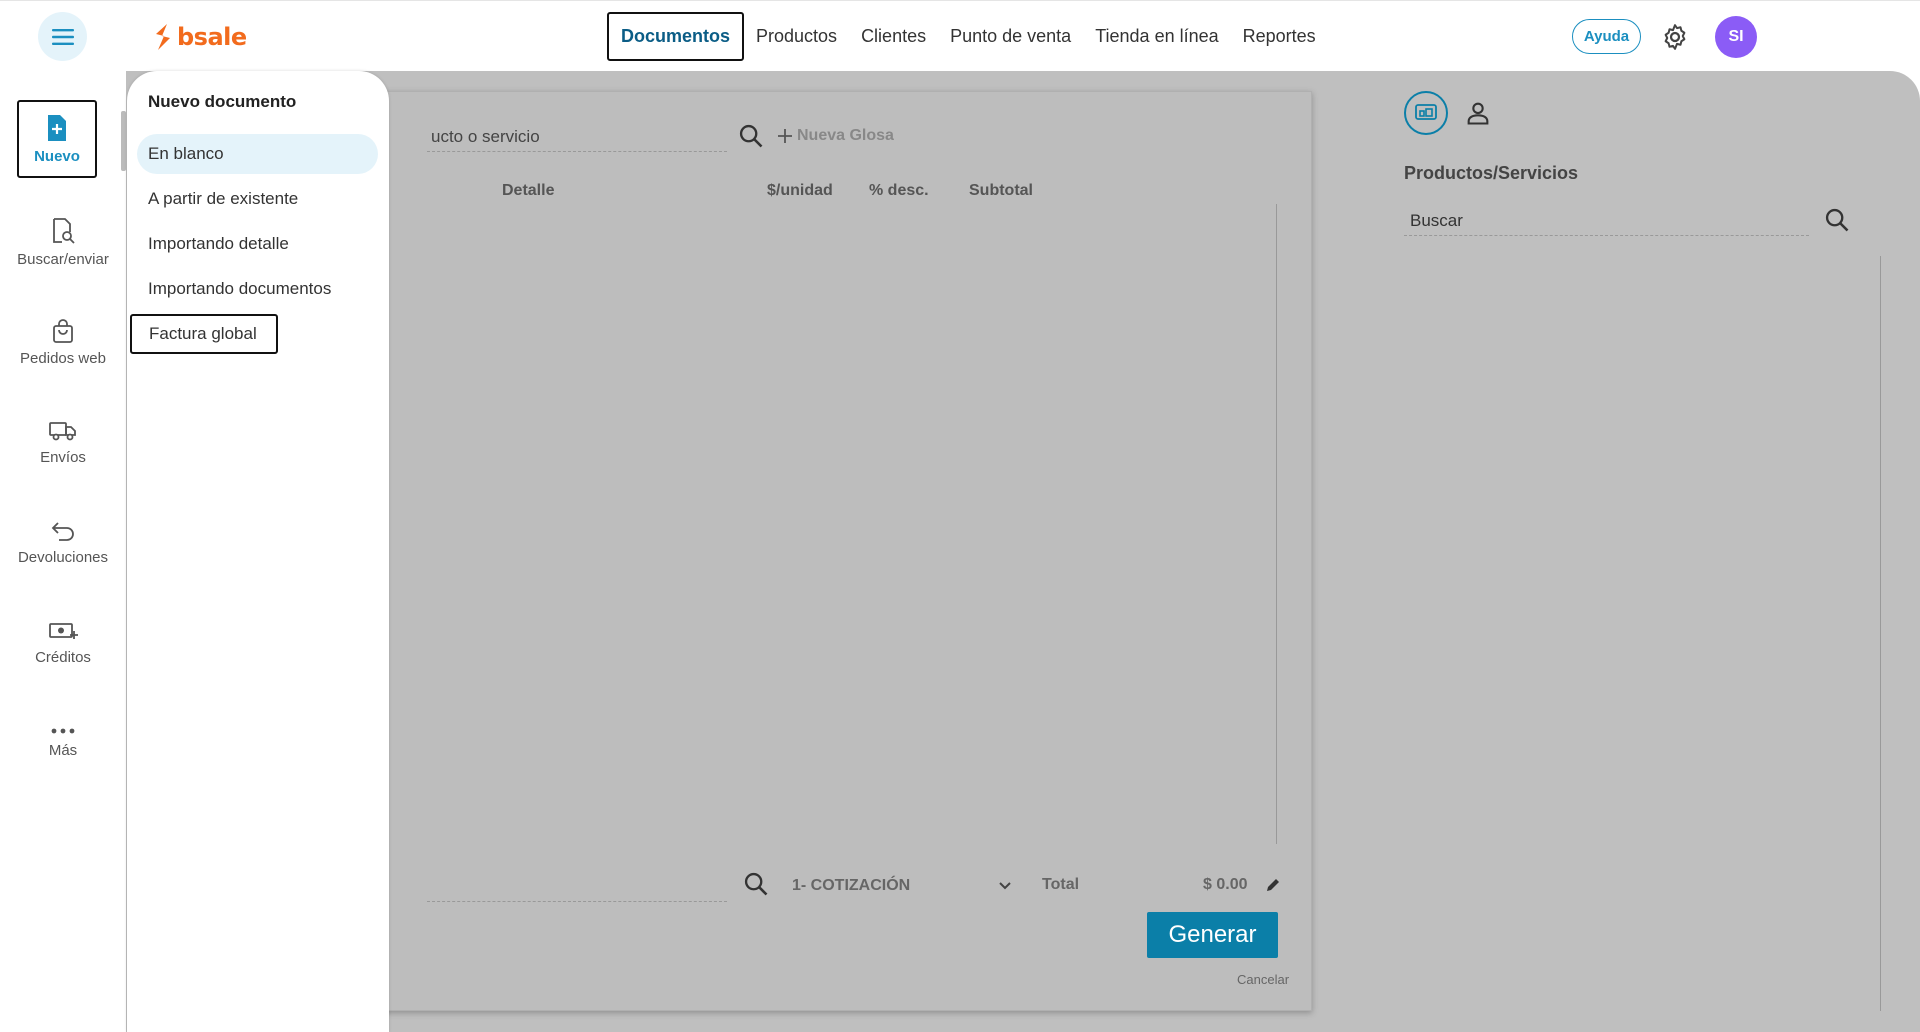 The image size is (1920, 1032). What do you see at coordinates (845, 135) in the screenshot?
I see `new-glosa-label: Nueva Glosa` at bounding box center [845, 135].